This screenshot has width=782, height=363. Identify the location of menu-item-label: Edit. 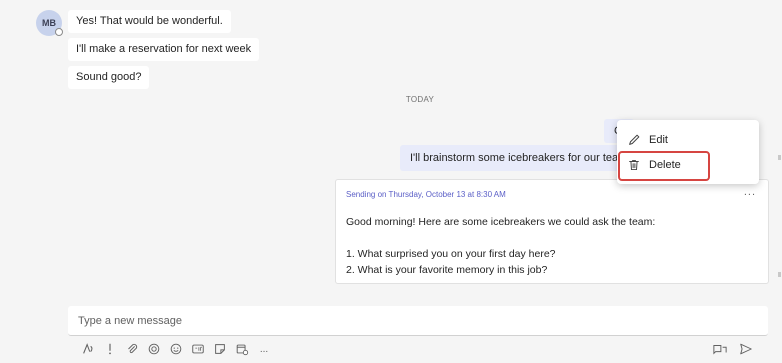
(658, 140).